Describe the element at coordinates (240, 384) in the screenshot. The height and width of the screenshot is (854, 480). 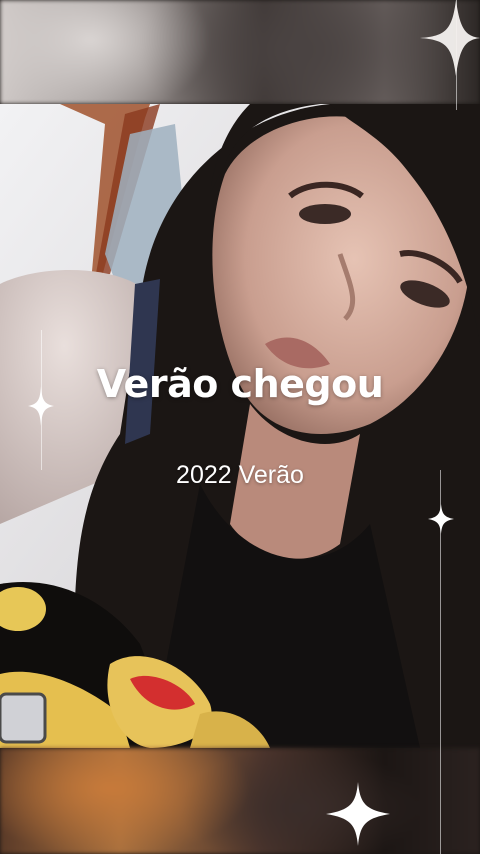
I see `story-title: Verão chegou` at that location.